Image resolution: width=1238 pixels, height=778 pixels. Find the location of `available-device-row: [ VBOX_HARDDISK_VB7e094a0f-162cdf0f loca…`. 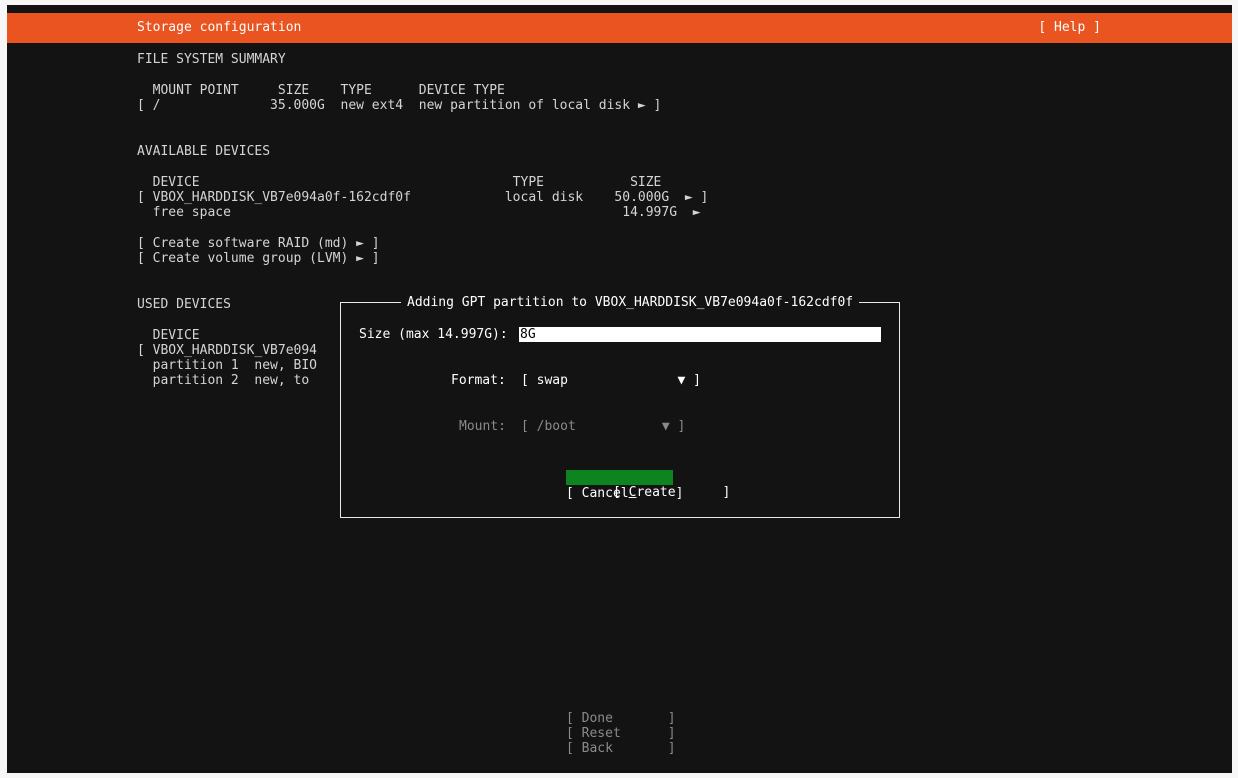

available-device-row: [ VBOX_HARDDISK_VB7e094a0f-162cdf0f loca… is located at coordinates (422, 197).